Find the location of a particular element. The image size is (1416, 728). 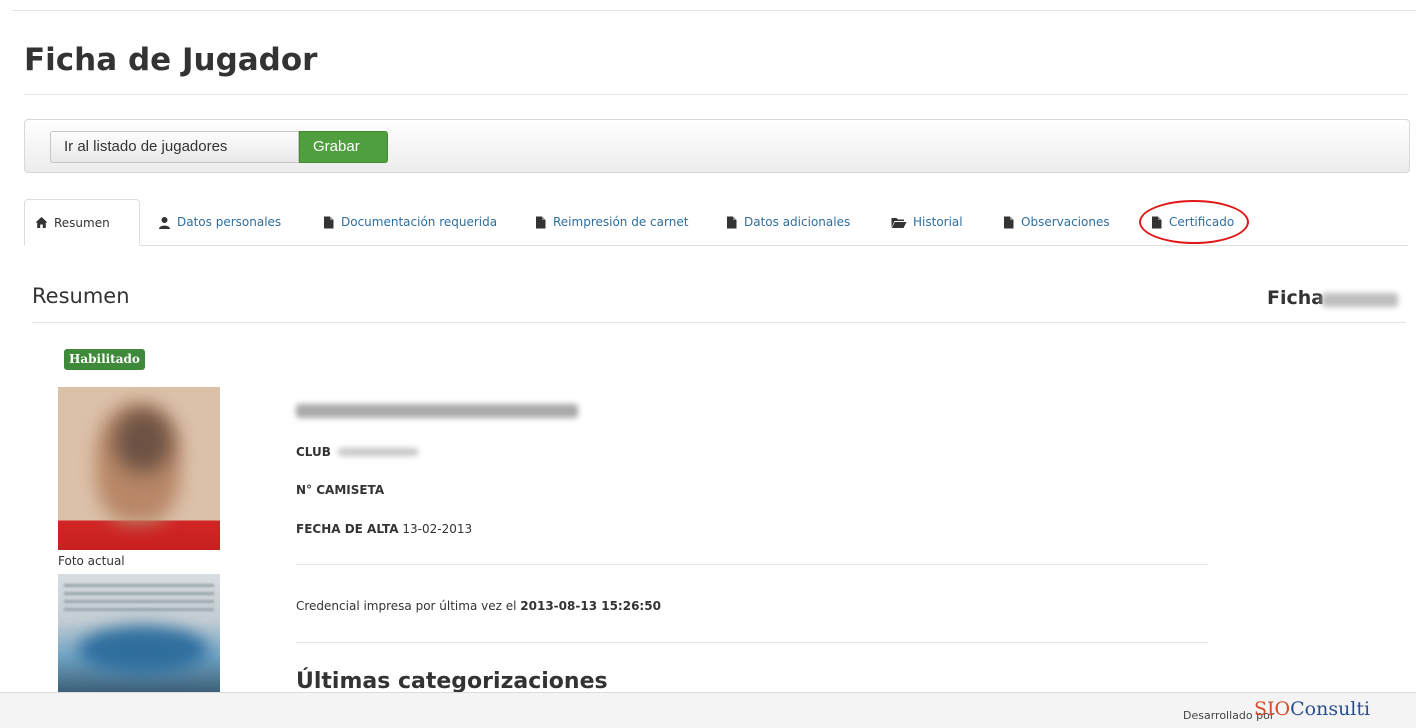

logo-sio-text: SIO is located at coordinates (1272, 709).